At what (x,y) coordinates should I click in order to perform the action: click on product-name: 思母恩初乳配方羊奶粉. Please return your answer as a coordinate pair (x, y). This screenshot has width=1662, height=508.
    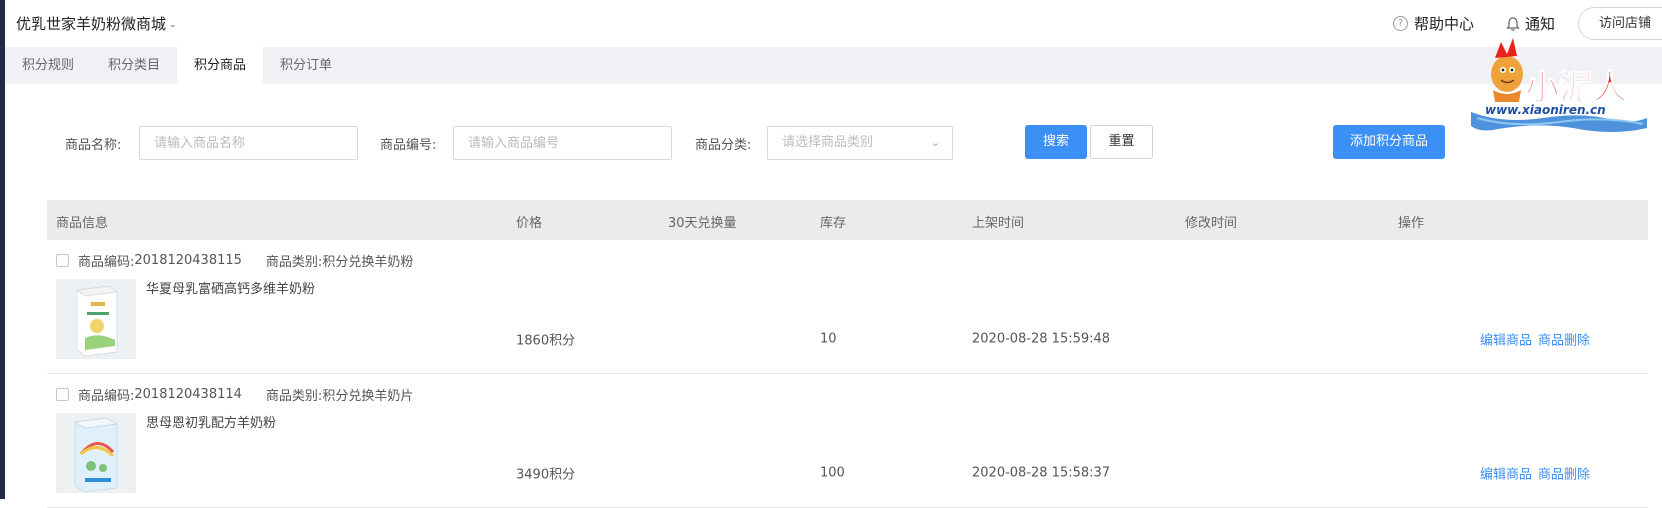
    Looking at the image, I should click on (211, 423).